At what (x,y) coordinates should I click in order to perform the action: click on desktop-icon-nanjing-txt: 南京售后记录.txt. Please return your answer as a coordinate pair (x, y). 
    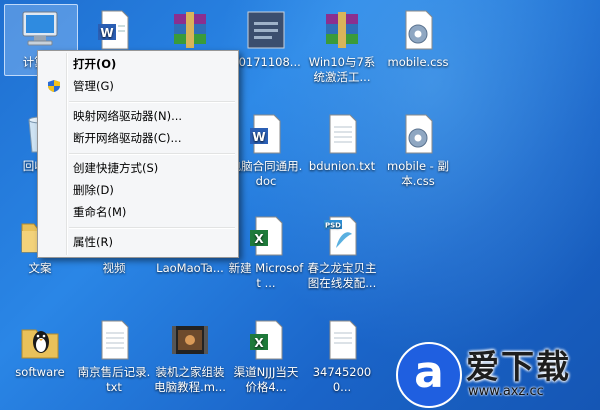
    Looking at the image, I should click on (114, 356).